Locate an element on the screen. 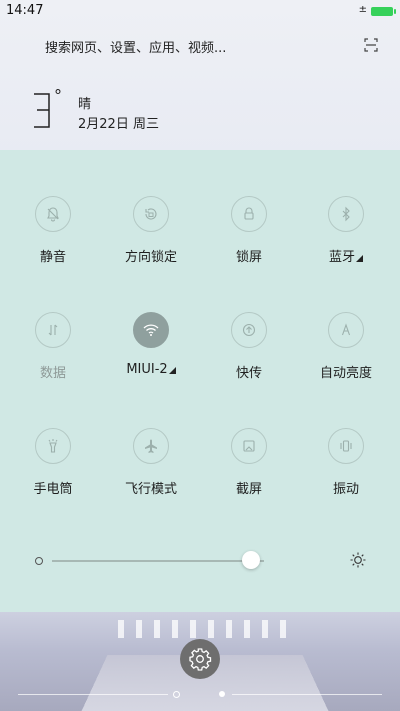  brightness-slider is located at coordinates (158, 561).